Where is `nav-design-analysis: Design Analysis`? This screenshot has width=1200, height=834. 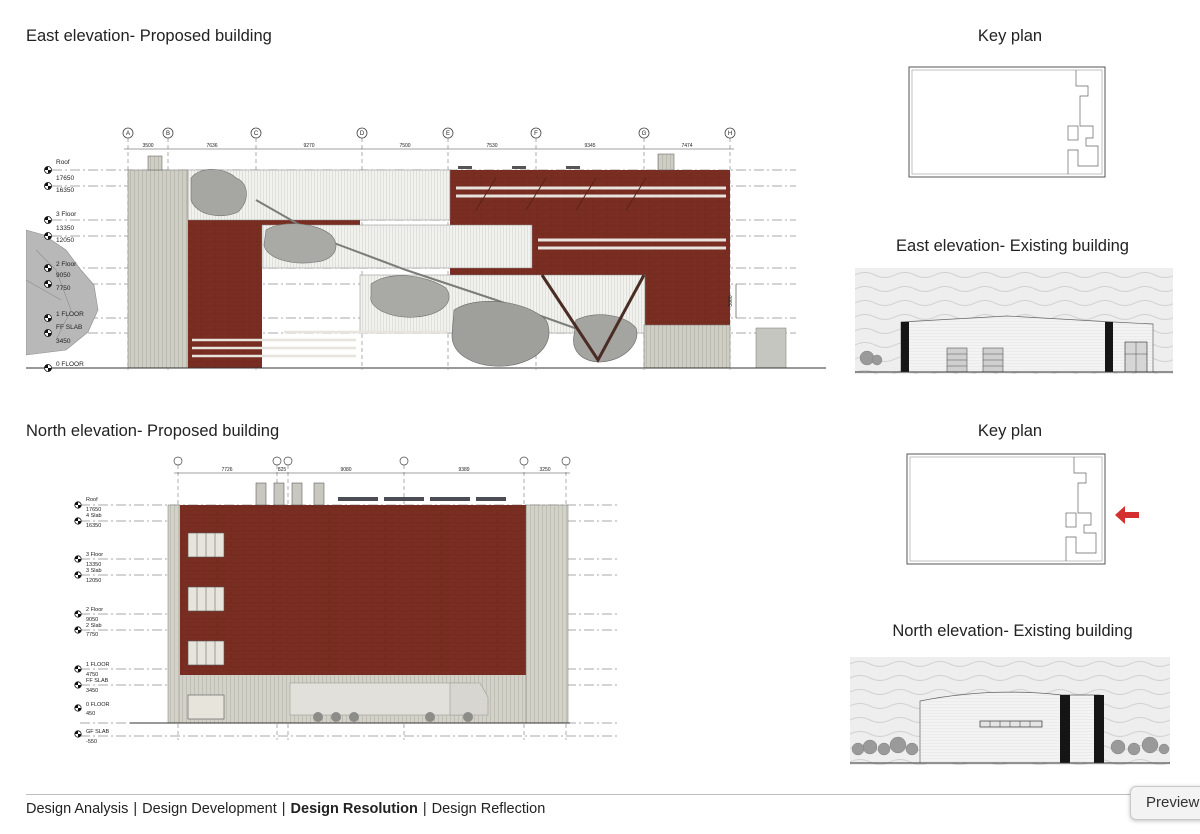 nav-design-analysis: Design Analysis is located at coordinates (77, 809).